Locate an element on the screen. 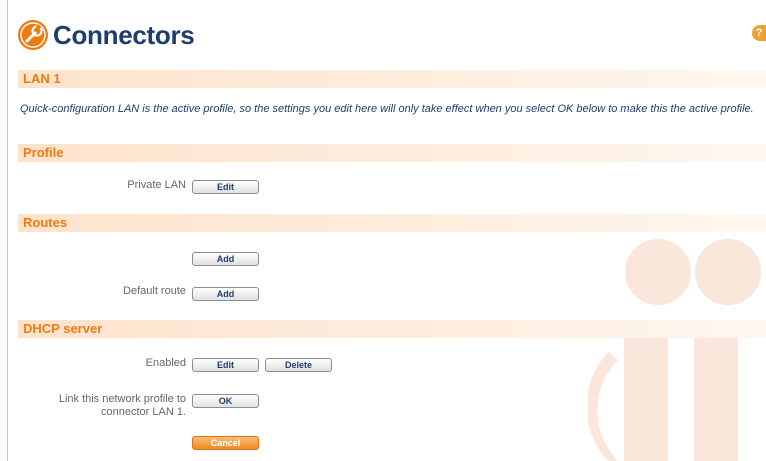 The image size is (766, 461). ok-button: OK is located at coordinates (225, 401).